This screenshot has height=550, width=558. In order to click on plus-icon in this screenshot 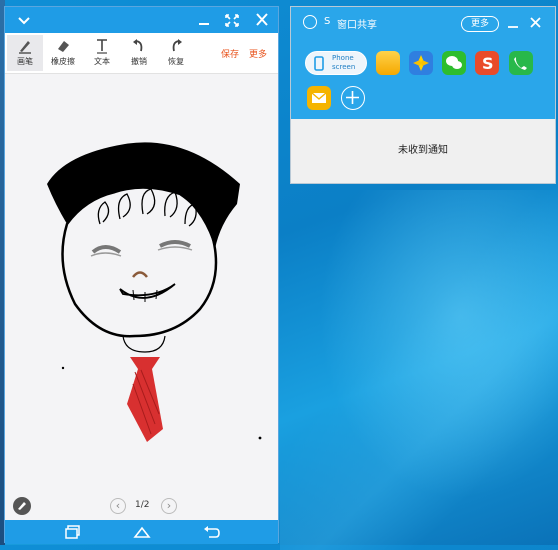, I will do `click(352, 97)`.